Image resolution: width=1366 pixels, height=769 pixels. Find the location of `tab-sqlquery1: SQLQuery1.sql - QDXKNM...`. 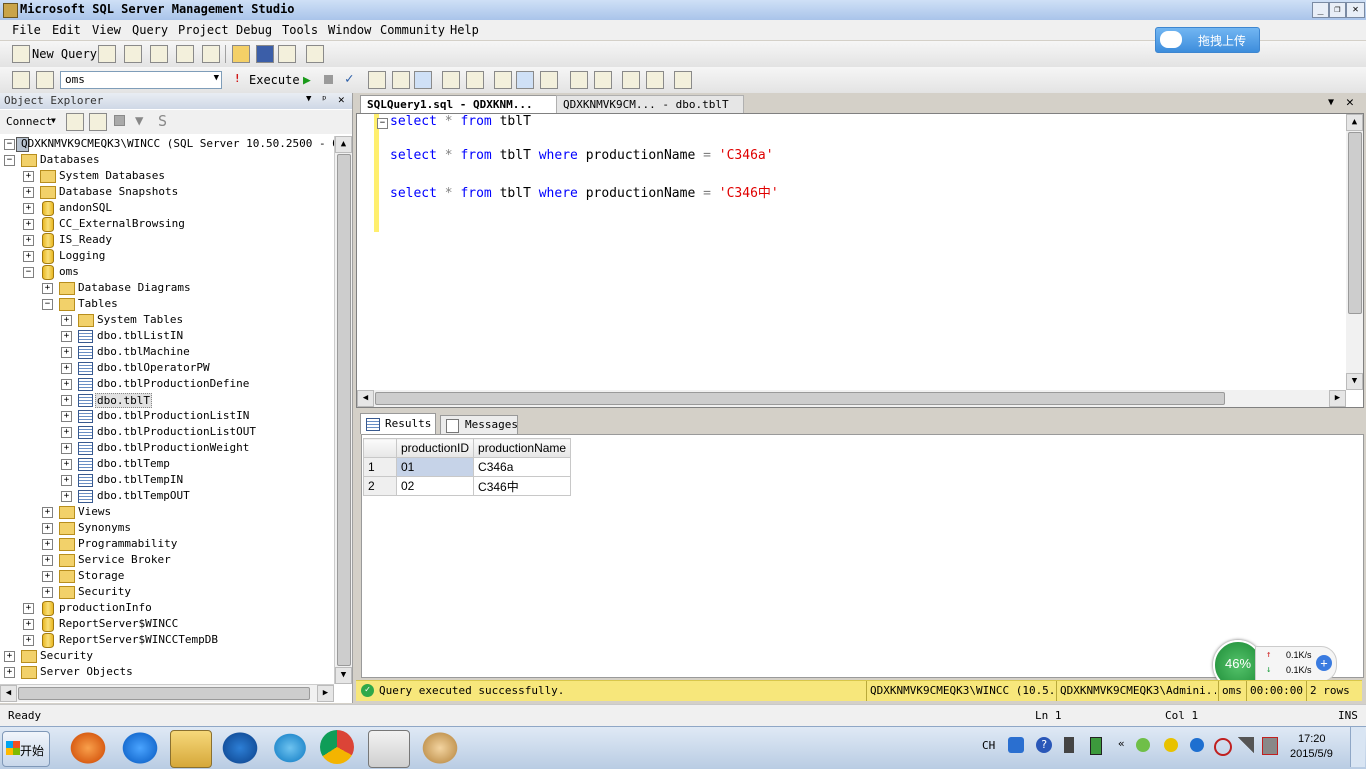

tab-sqlquery1: SQLQuery1.sql - QDXKNM... is located at coordinates (461, 104).